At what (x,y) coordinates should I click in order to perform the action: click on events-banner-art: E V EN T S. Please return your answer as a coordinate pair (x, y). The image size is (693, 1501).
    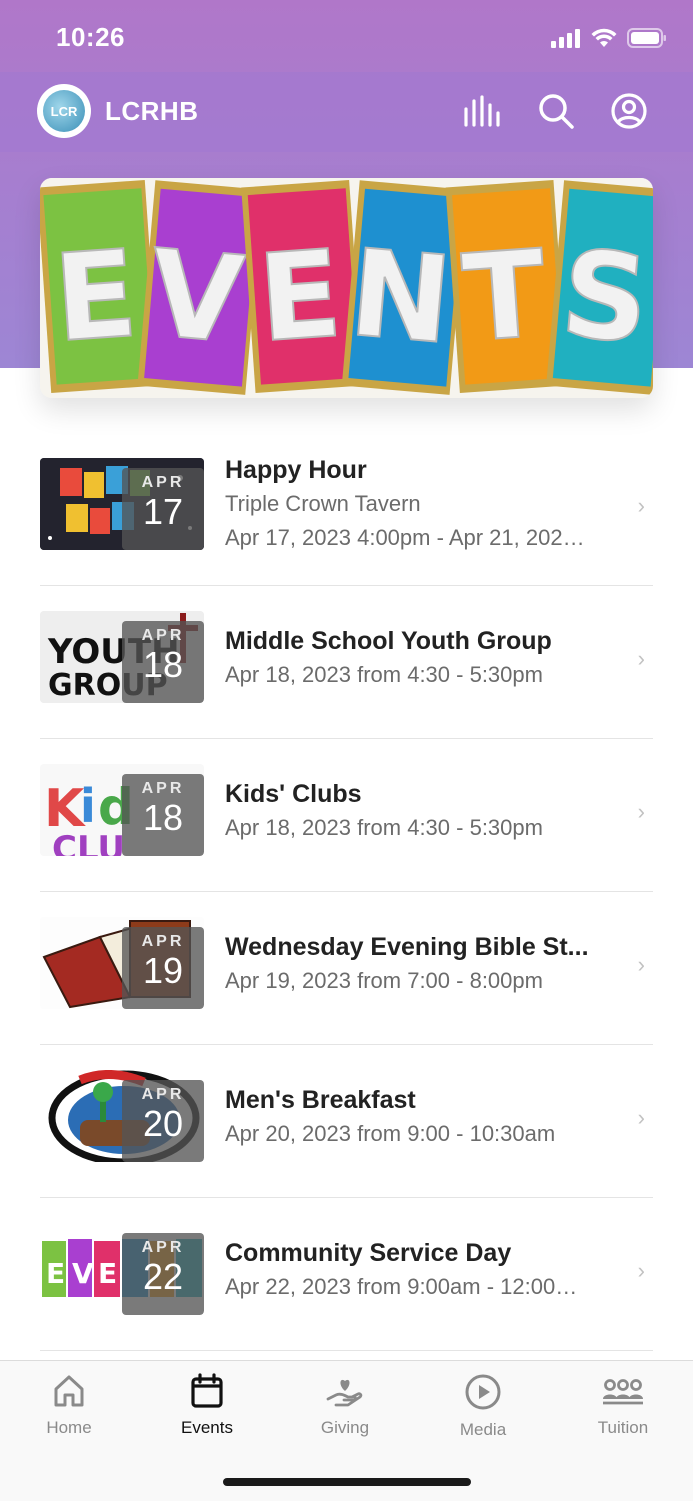
    Looking at the image, I should click on (346, 288).